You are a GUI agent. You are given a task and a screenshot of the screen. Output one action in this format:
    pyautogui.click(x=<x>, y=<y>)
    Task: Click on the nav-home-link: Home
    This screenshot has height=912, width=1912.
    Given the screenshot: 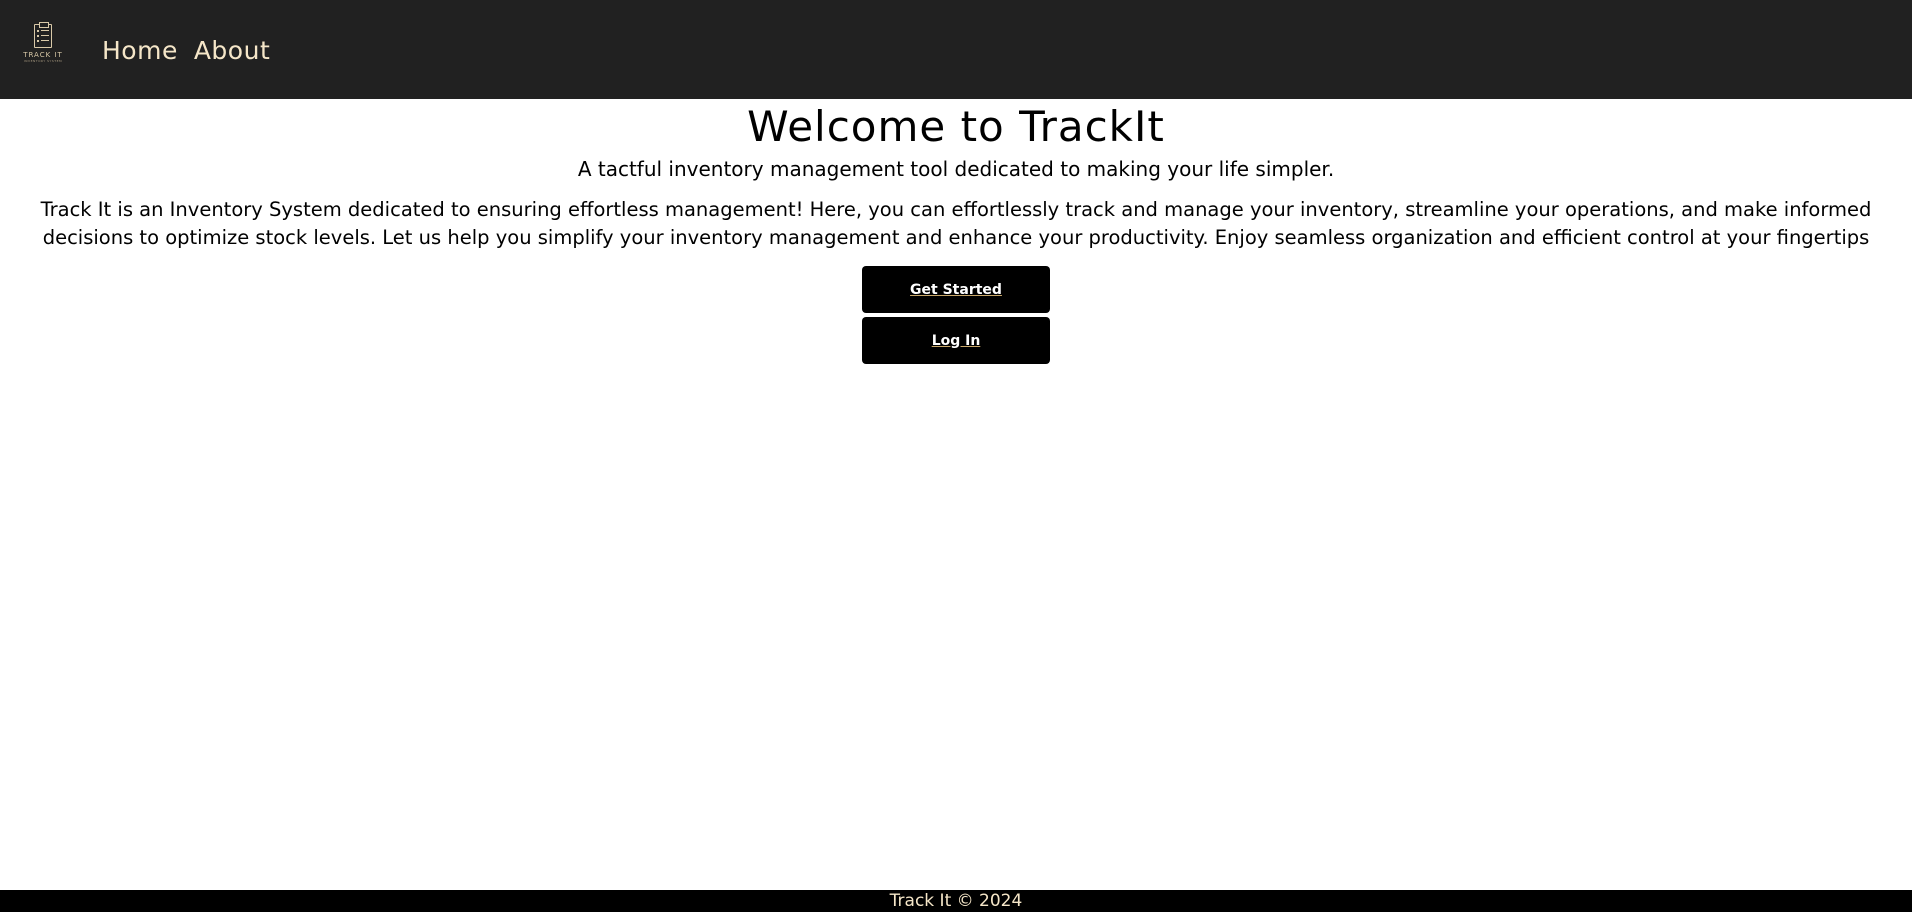 What is the action you would take?
    pyautogui.click(x=140, y=50)
    